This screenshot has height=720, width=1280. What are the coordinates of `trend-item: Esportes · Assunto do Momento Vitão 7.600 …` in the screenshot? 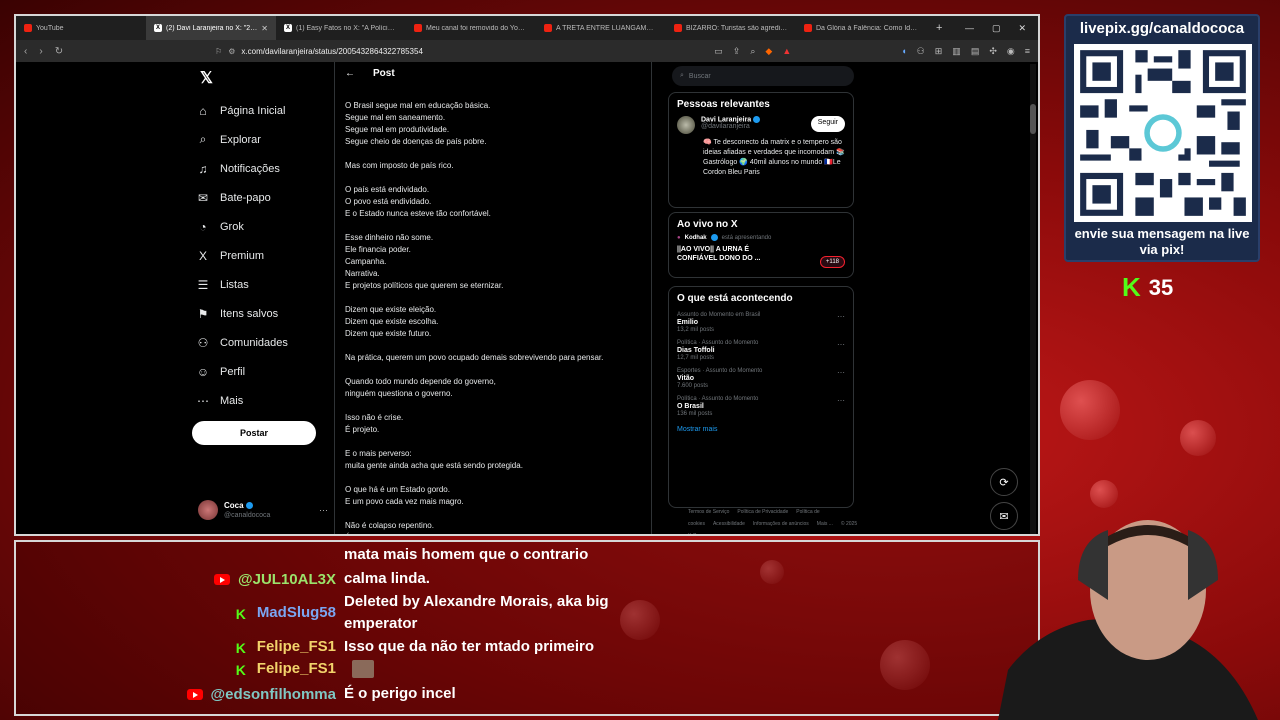 It's located at (761, 378).